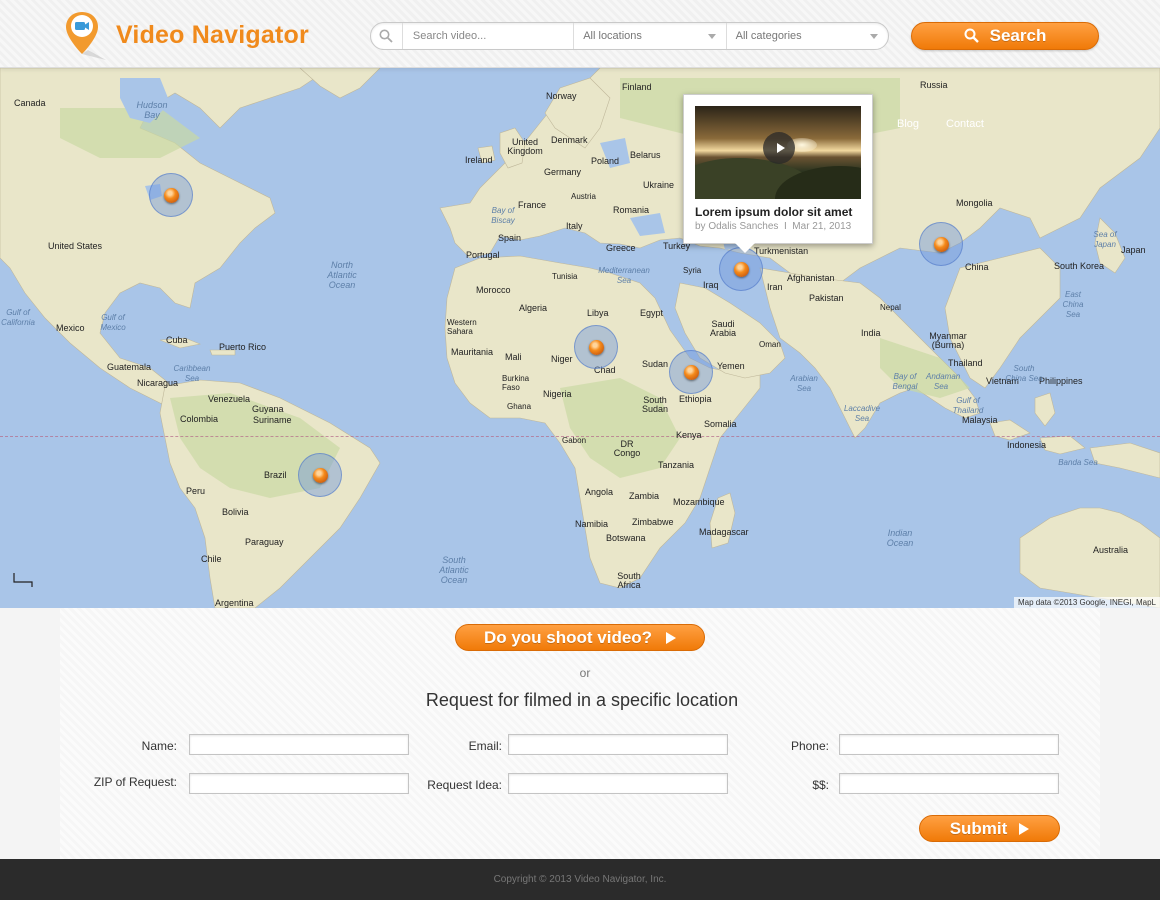 The width and height of the screenshot is (1160, 900). What do you see at coordinates (779, 148) in the screenshot?
I see `play-icon` at bounding box center [779, 148].